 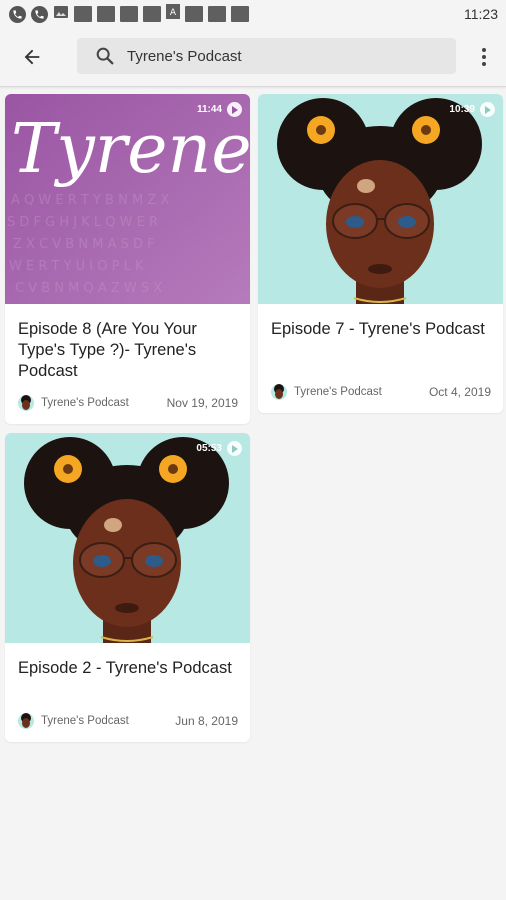 I want to click on episode-meta: Tyrene's Podcast Nov 19, 2019, so click(x=128, y=403).